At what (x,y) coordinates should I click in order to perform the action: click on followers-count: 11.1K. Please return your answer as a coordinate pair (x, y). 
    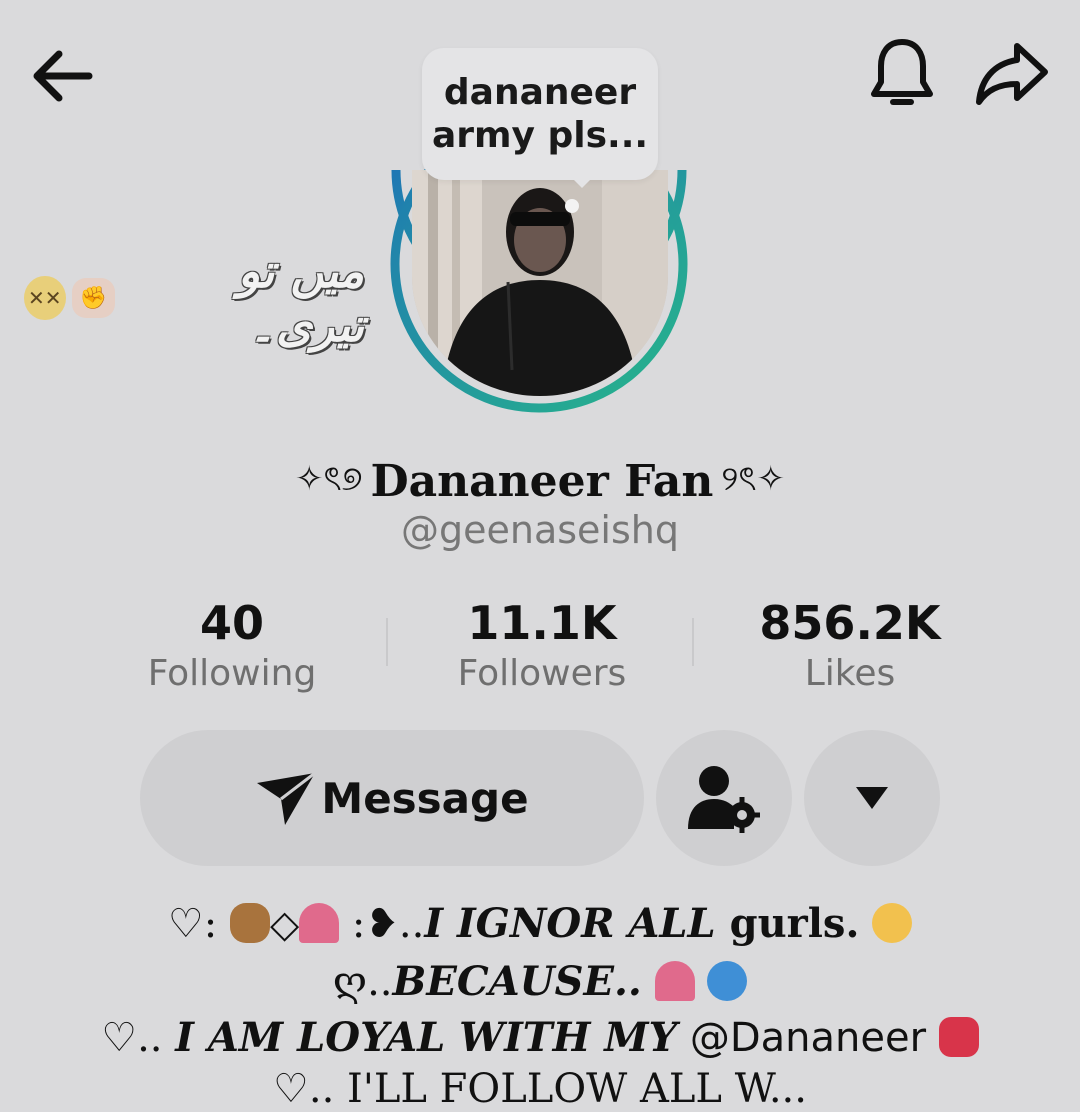
    Looking at the image, I should click on (542, 623).